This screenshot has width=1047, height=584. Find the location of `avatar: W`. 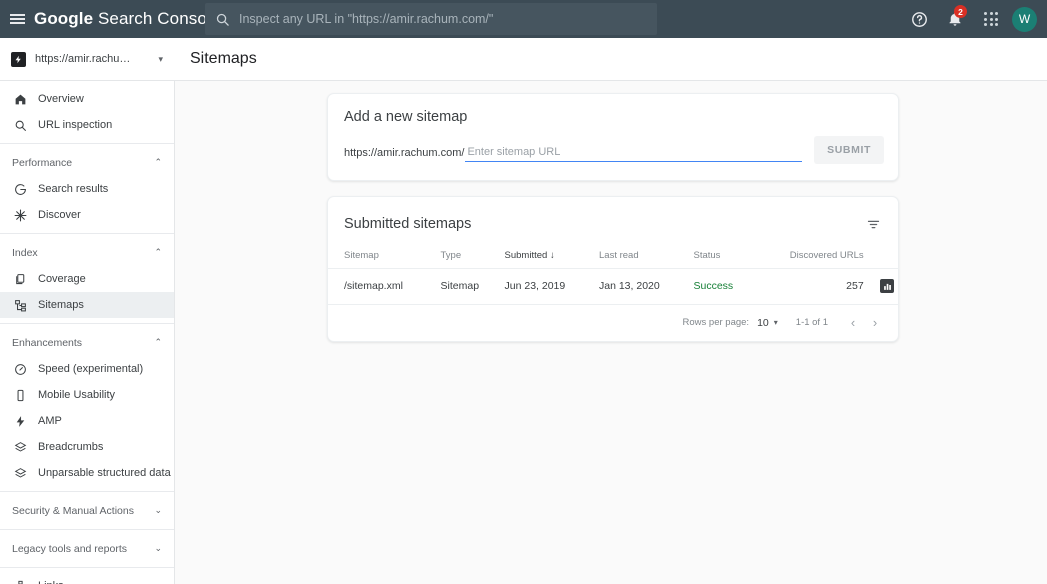

avatar: W is located at coordinates (1024, 19).